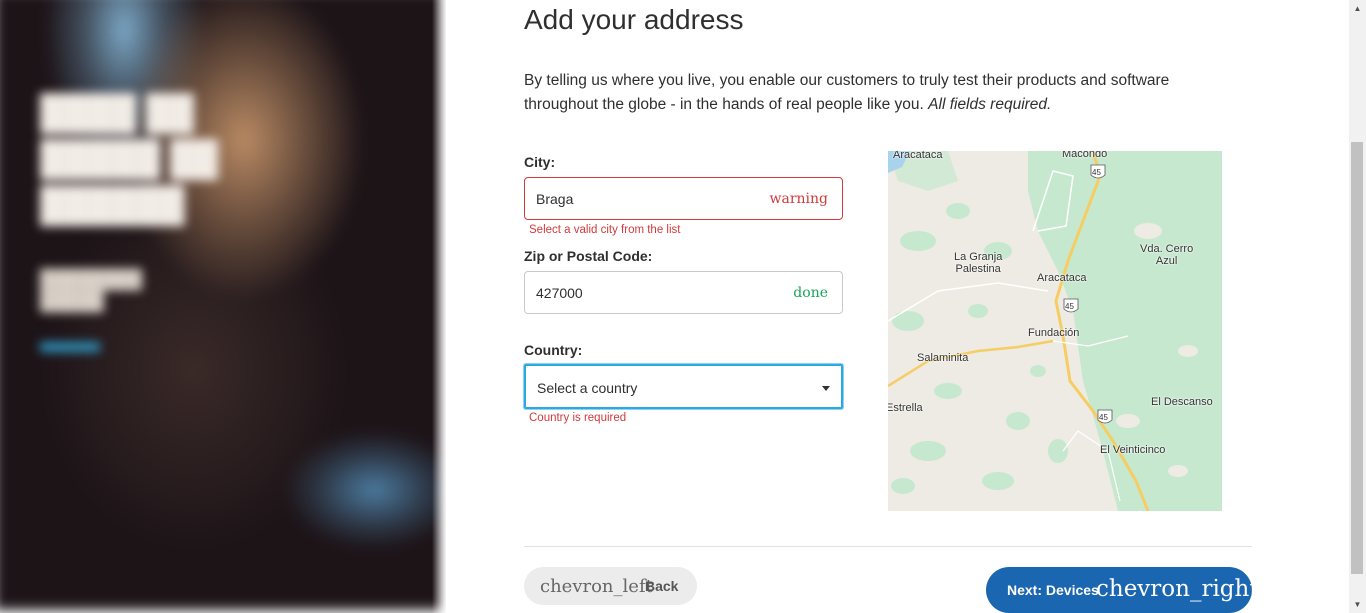 The width and height of the screenshot is (1366, 613). What do you see at coordinates (587, 388) in the screenshot?
I see `country-selected-value: Select a country` at bounding box center [587, 388].